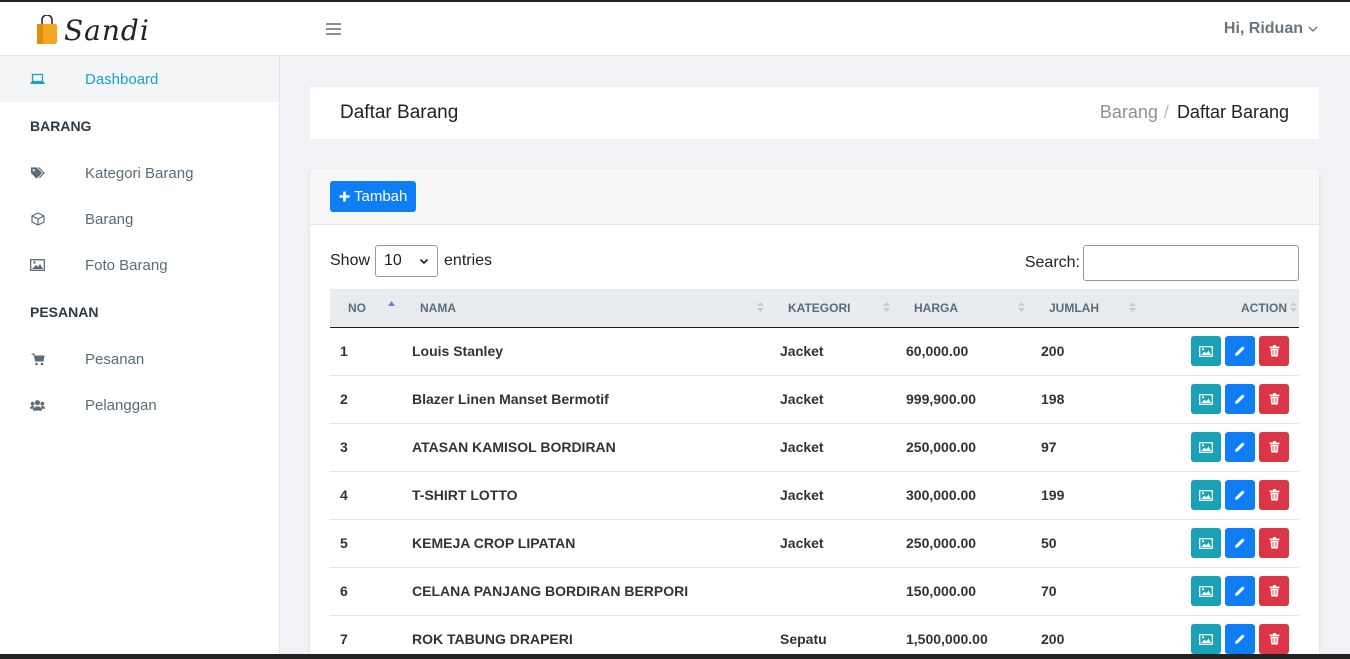  I want to click on sidebar-item-label: Dashboard, so click(122, 79).